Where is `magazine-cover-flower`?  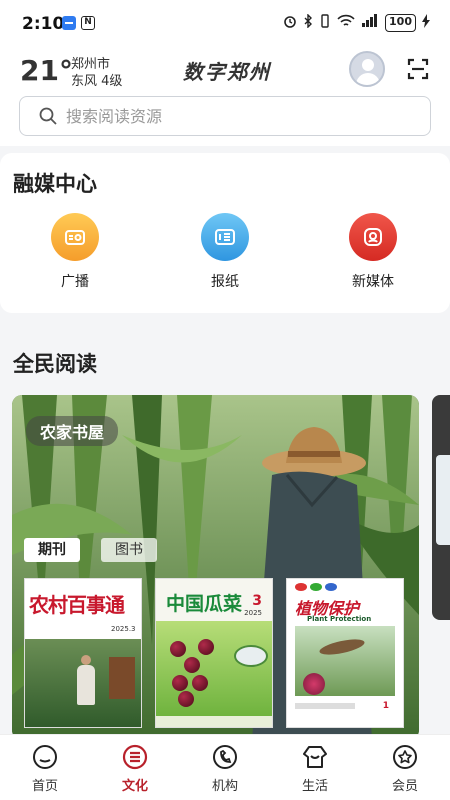 magazine-cover-flower is located at coordinates (314, 684).